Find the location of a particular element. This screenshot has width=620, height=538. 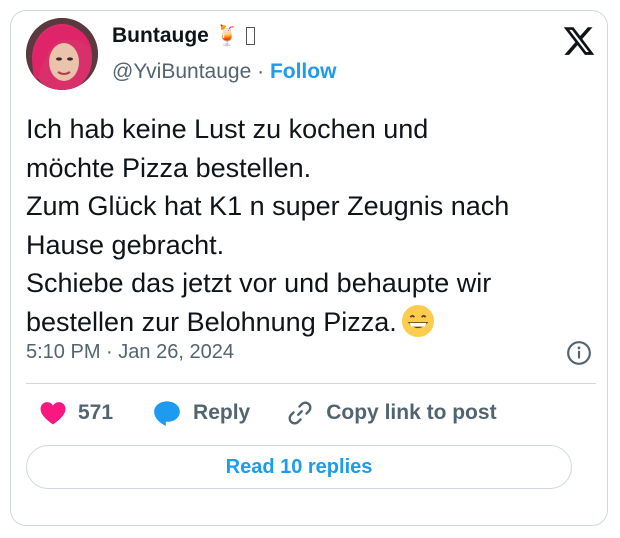

profile-photo is located at coordinates (62, 54).